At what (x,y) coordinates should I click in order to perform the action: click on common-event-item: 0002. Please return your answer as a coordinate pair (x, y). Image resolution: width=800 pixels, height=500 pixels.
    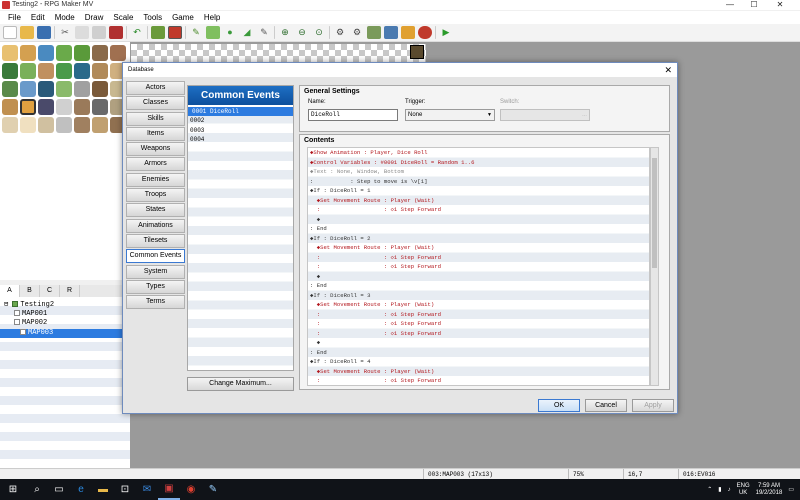
    Looking at the image, I should click on (197, 120).